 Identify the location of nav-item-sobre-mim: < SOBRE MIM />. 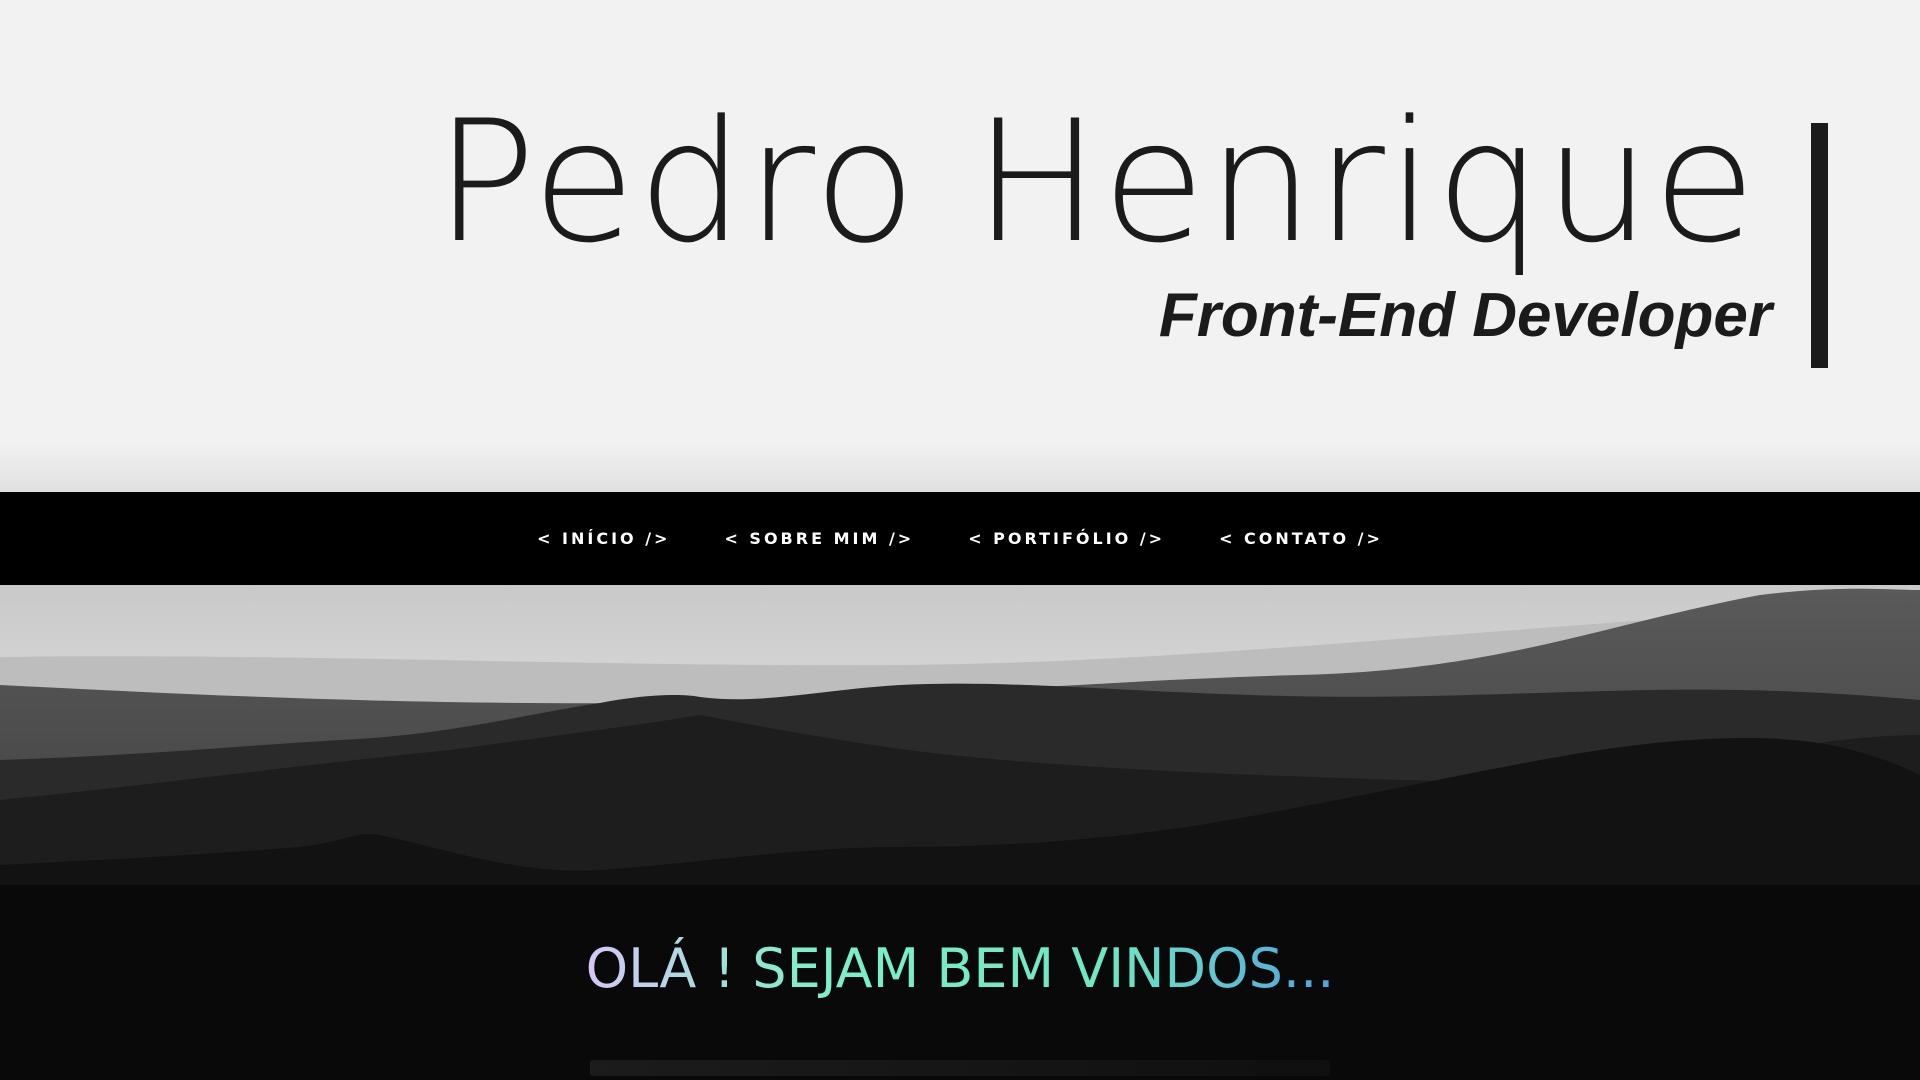
(819, 538).